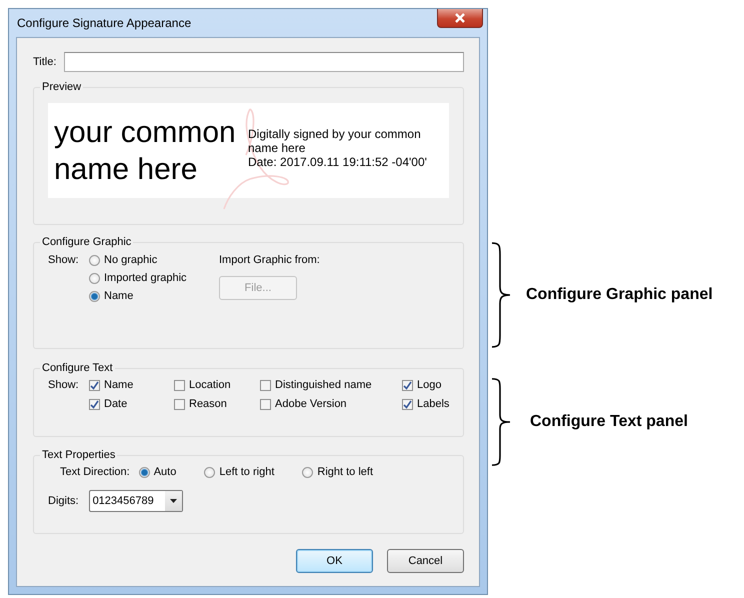 Image resolution: width=744 pixels, height=598 pixels. Describe the element at coordinates (331, 385) in the screenshot. I see `checkbox-option: Distinguished name` at that location.